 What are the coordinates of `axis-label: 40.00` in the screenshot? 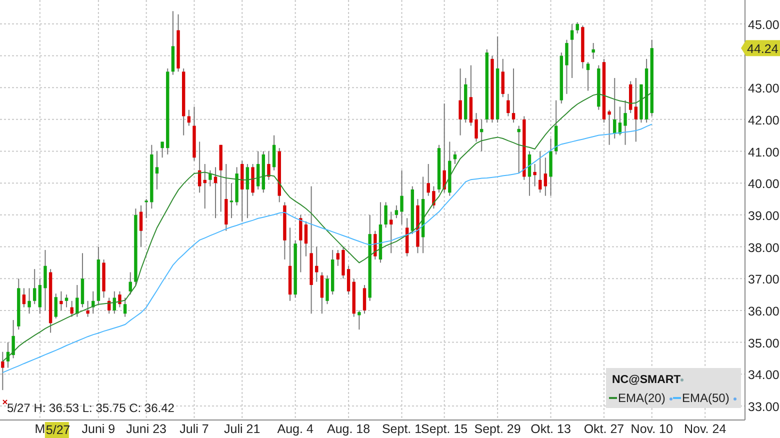 It's located at (764, 184).